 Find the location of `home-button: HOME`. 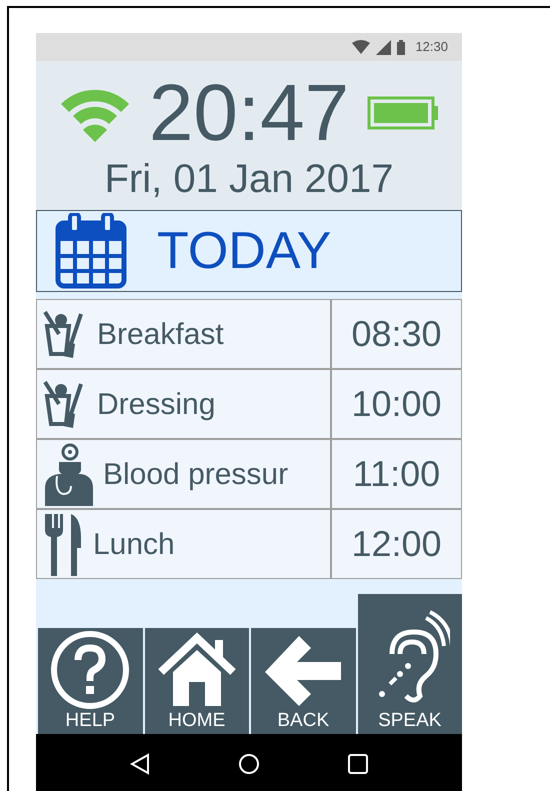

home-button: HOME is located at coordinates (195, 681).